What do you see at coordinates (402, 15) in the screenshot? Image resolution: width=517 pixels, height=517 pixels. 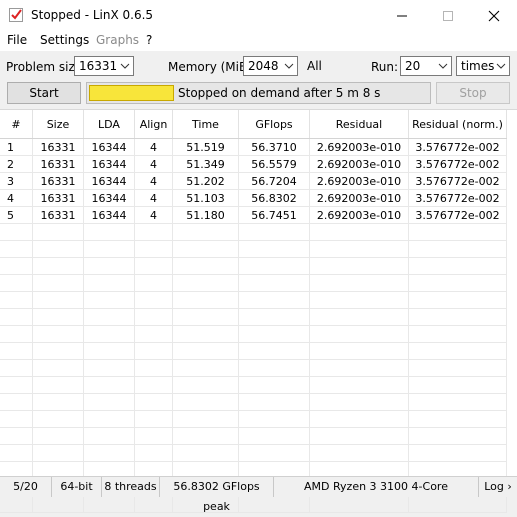 I see `minimize-button` at bounding box center [402, 15].